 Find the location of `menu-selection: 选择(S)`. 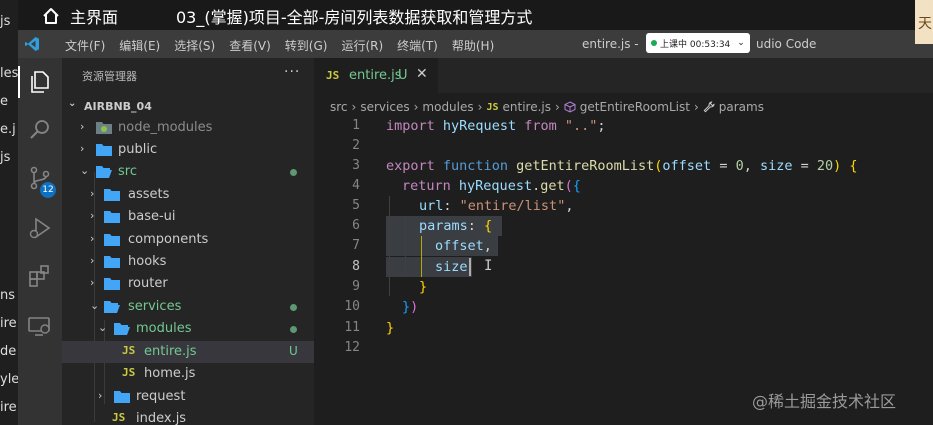

menu-selection: 选择(S) is located at coordinates (194, 44).